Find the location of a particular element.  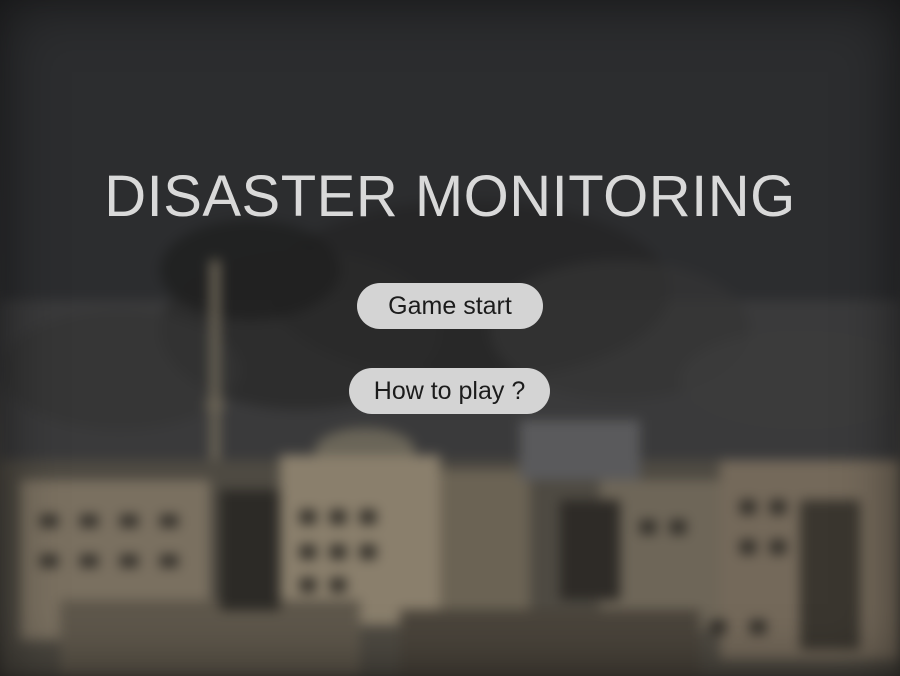

how-to-play-button: How to play ? is located at coordinates (449, 391).